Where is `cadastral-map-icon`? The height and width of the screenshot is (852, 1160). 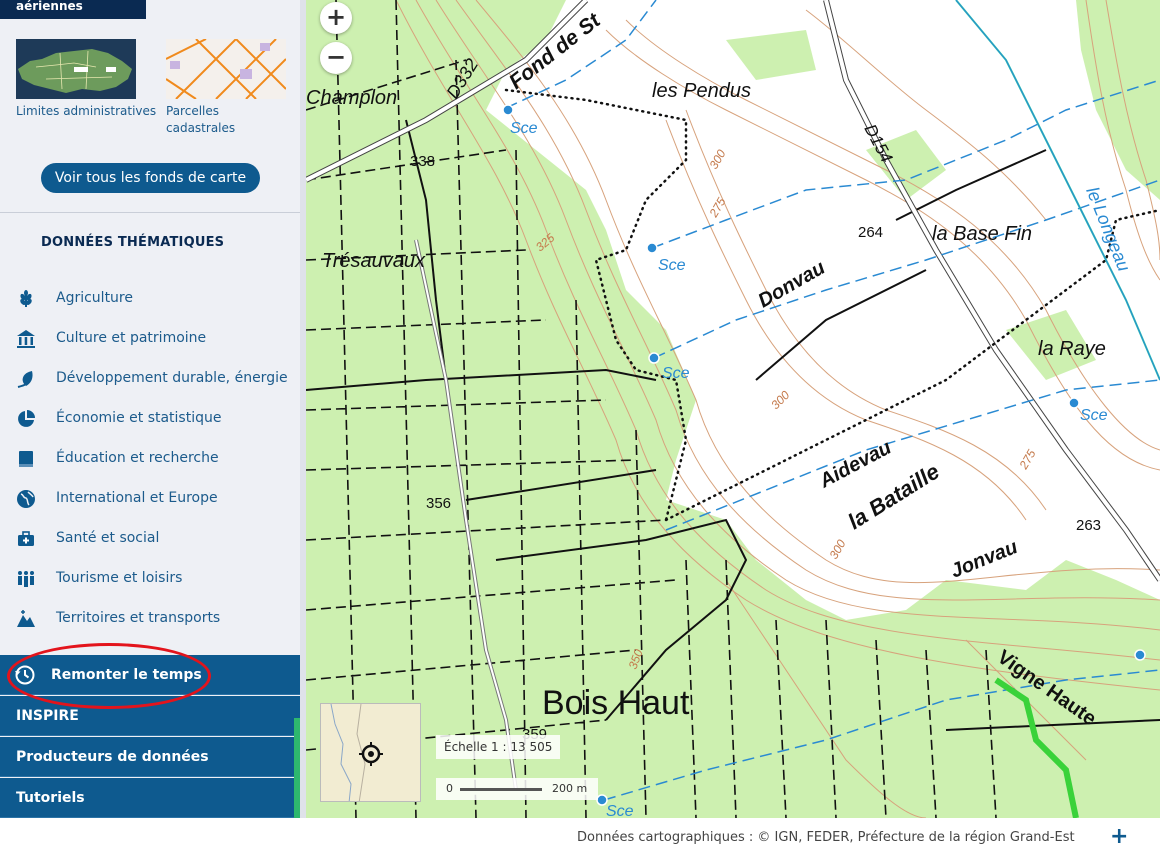
cadastral-map-icon is located at coordinates (226, 69).